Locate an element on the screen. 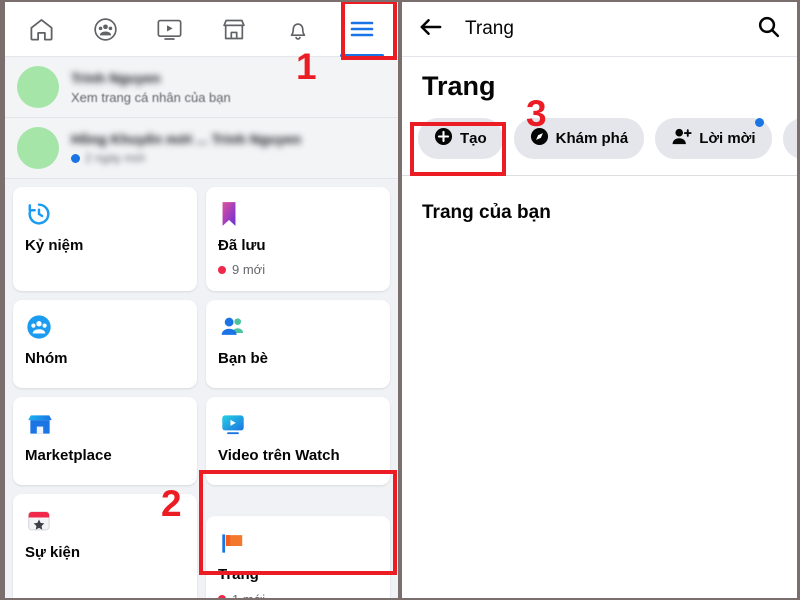 The width and height of the screenshot is (800, 600). search-icon is located at coordinates (768, 29).